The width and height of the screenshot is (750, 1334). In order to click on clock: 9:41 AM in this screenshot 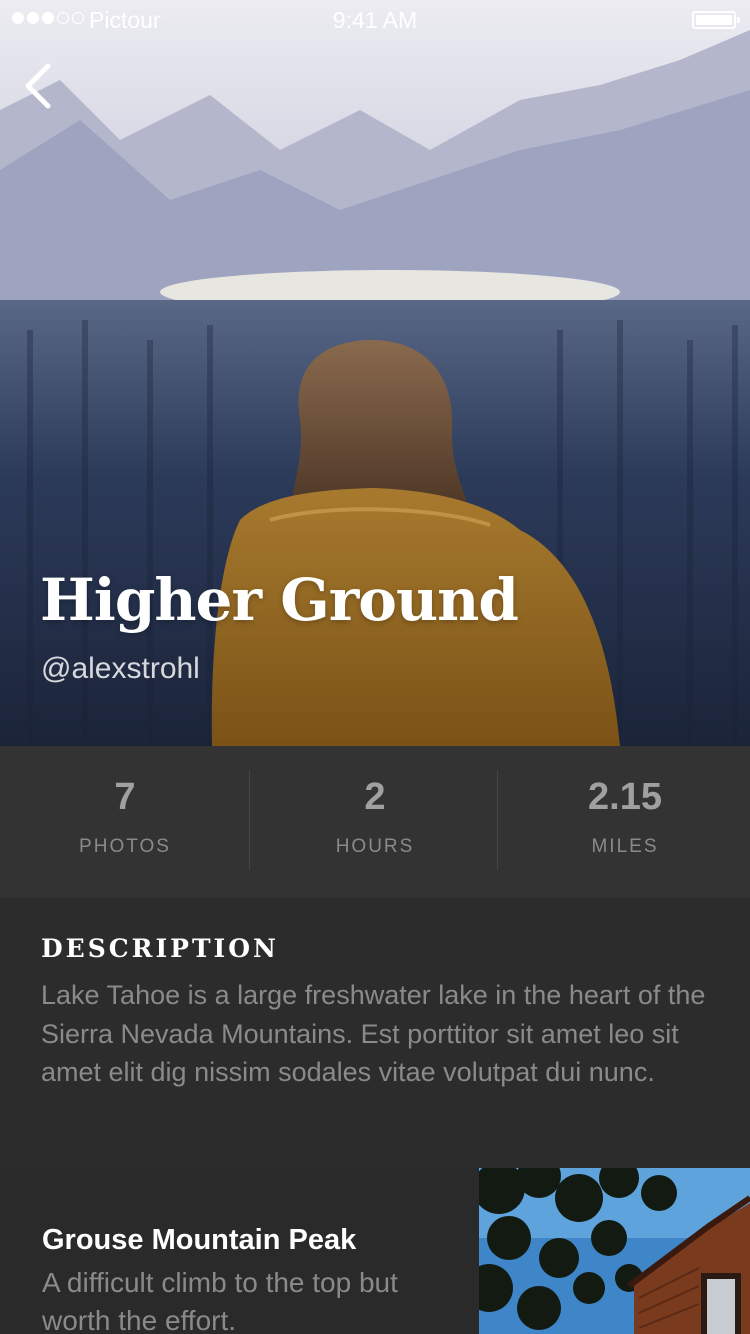, I will do `click(375, 20)`.